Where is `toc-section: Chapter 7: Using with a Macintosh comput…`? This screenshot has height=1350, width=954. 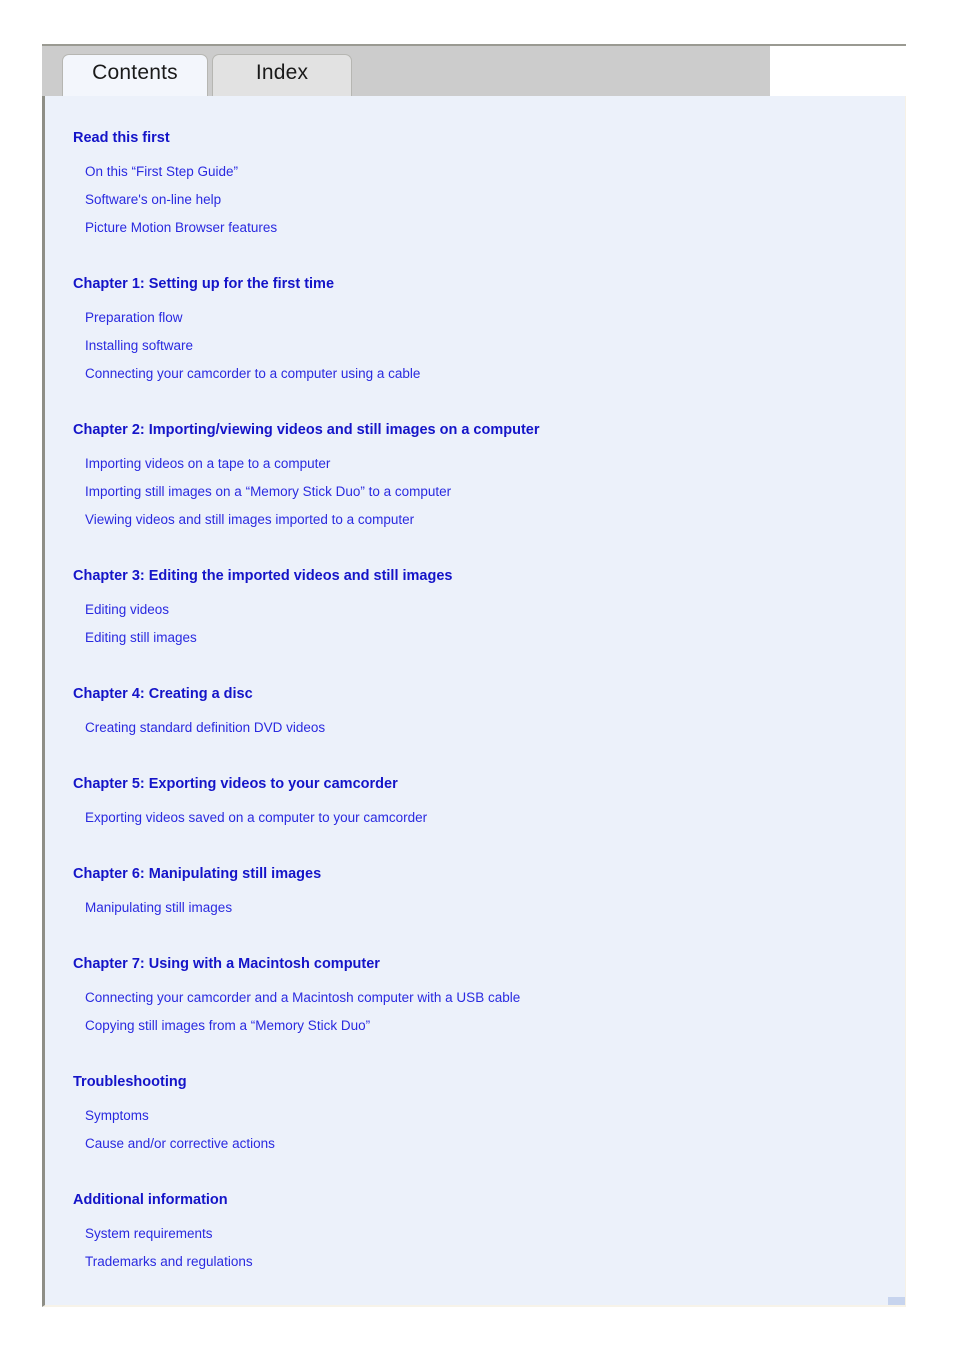 toc-section: Chapter 7: Using with a Macintosh comput… is located at coordinates (475, 995).